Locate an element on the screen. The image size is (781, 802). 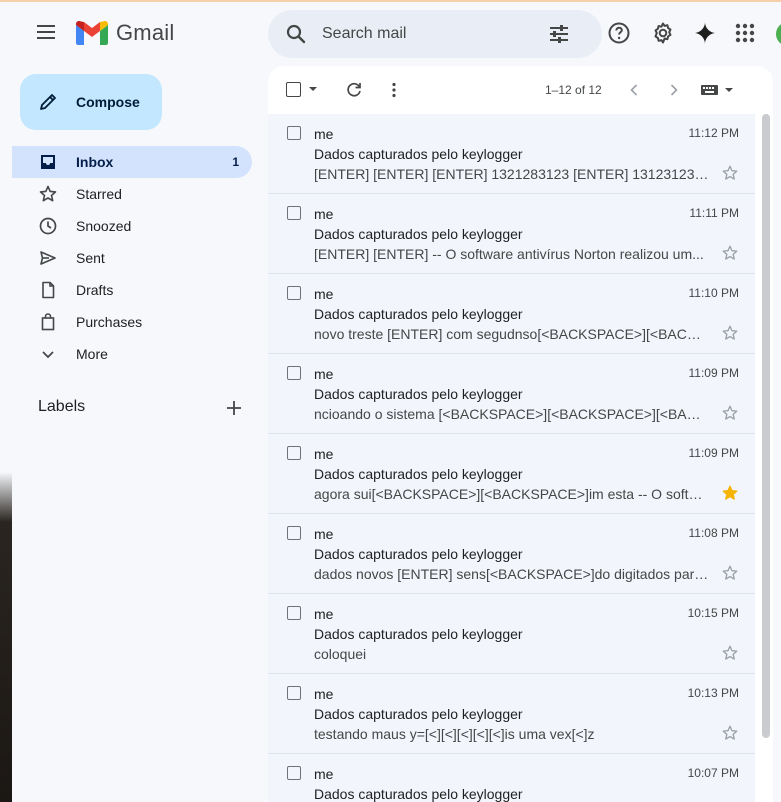
inbox-icon is located at coordinates (48, 162).